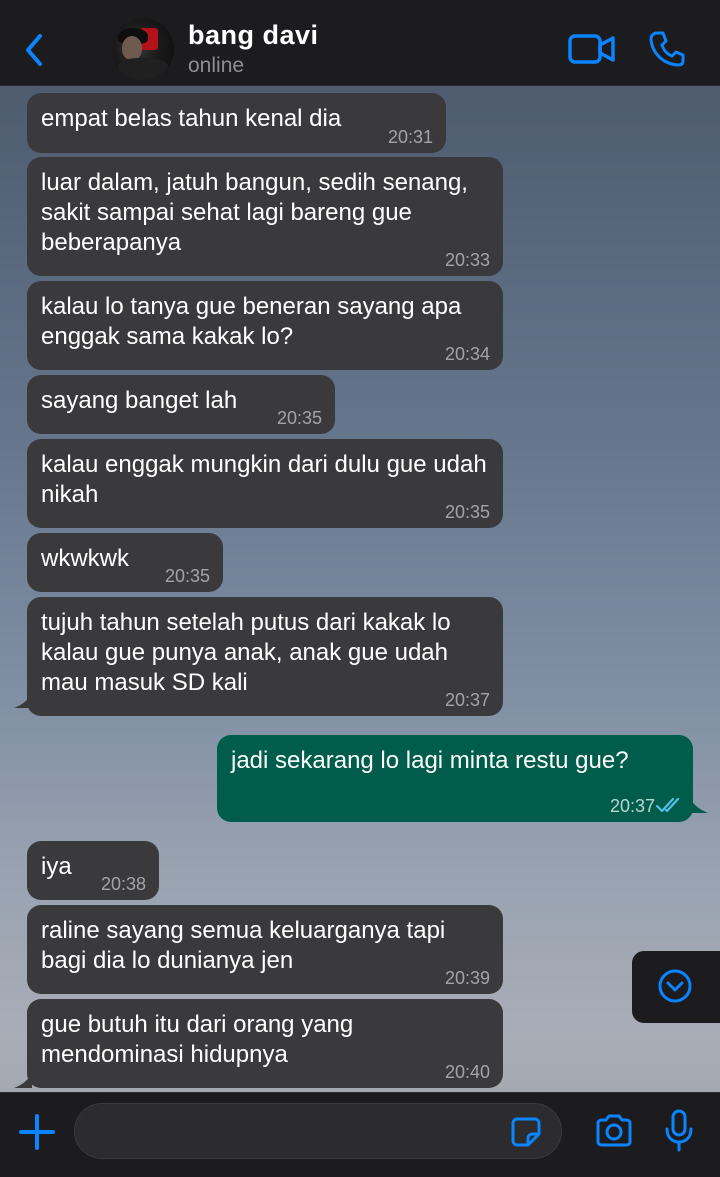 This screenshot has height=1177, width=720. What do you see at coordinates (430, 760) in the screenshot?
I see `message-text: jadi sekarang lo lagi minta restu gue?` at bounding box center [430, 760].